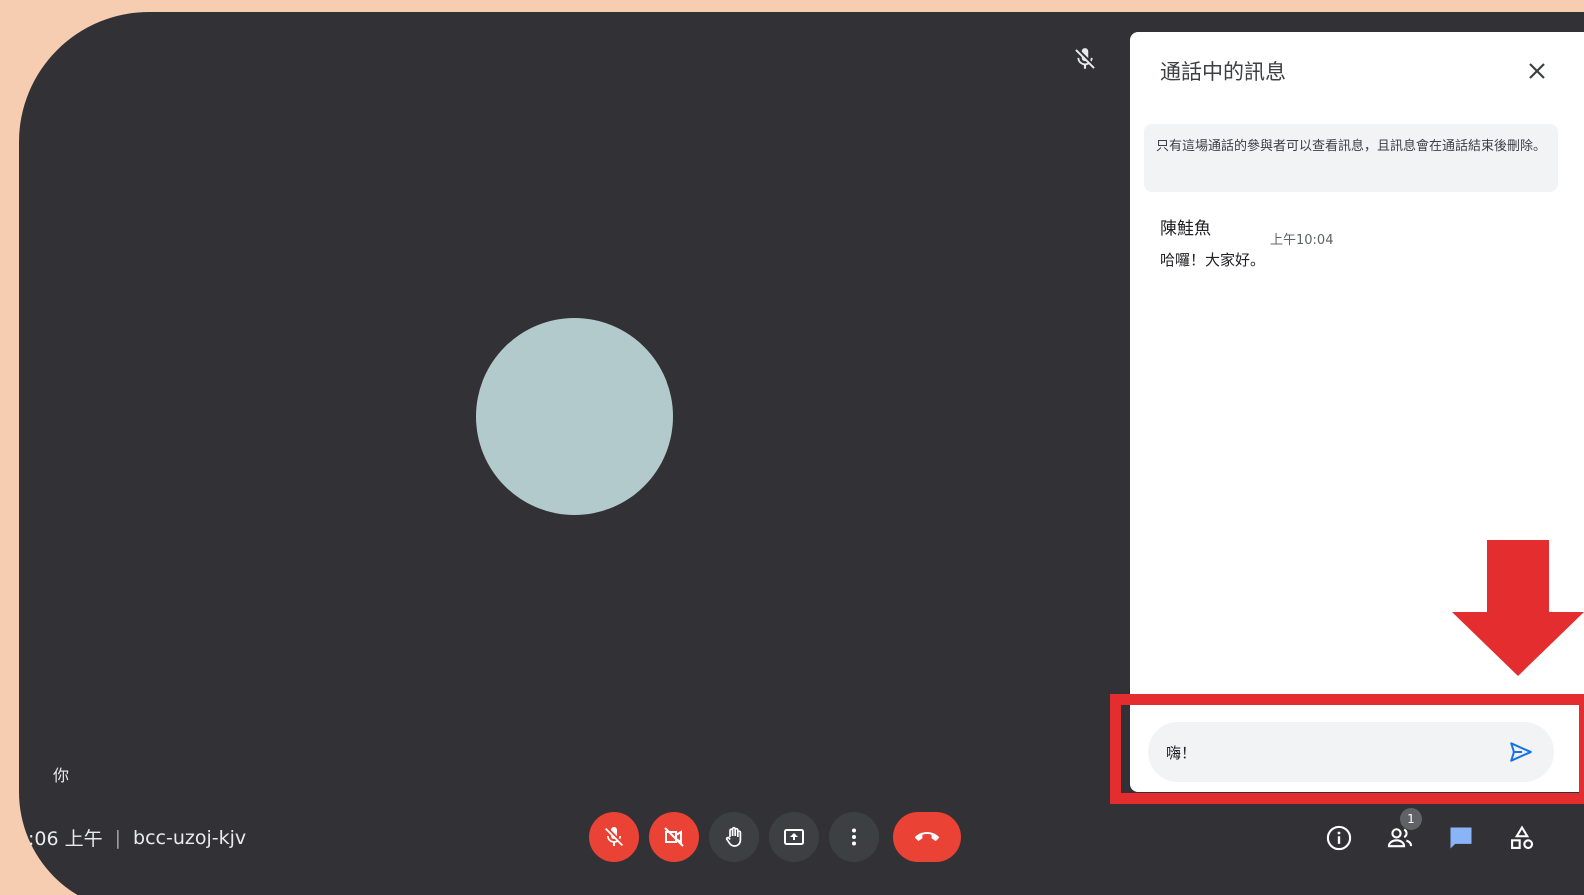 The image size is (1584, 895). I want to click on raise-hand-button, so click(734, 837).